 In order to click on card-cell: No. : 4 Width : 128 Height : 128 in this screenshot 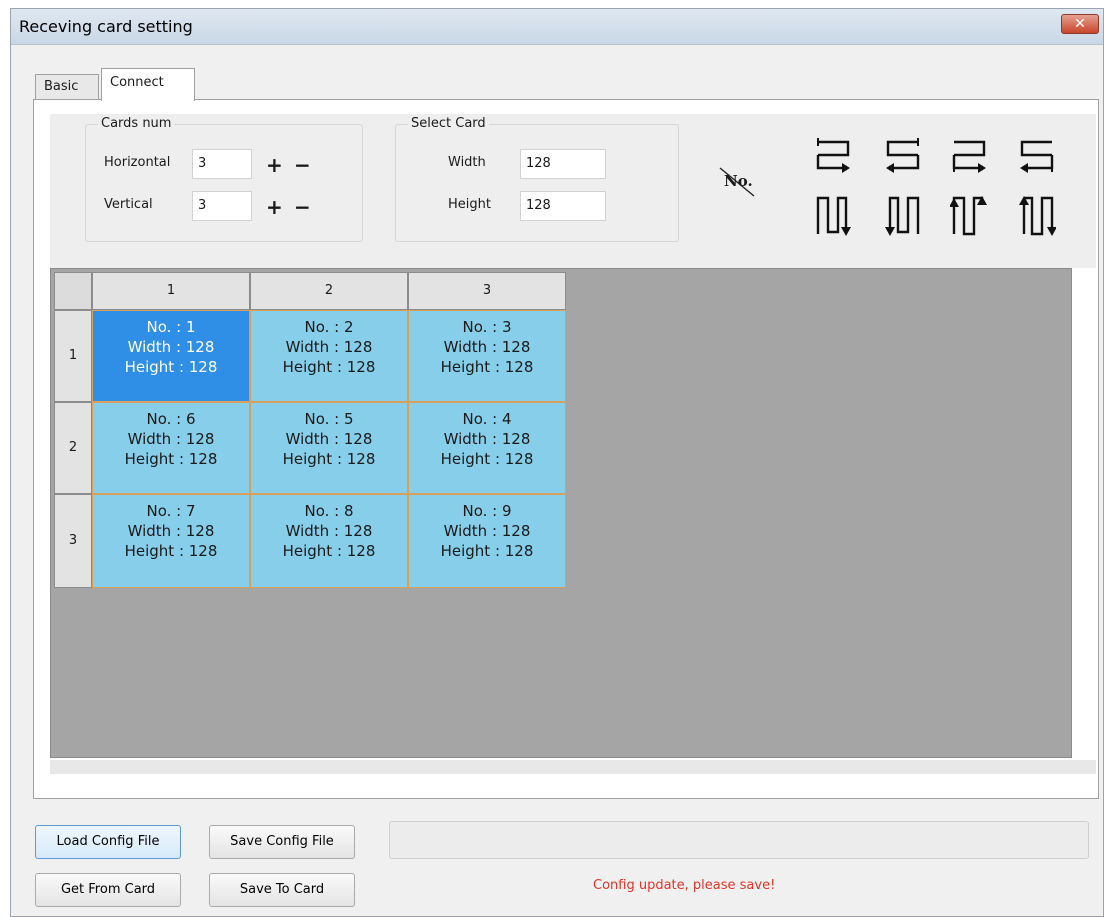, I will do `click(487, 448)`.